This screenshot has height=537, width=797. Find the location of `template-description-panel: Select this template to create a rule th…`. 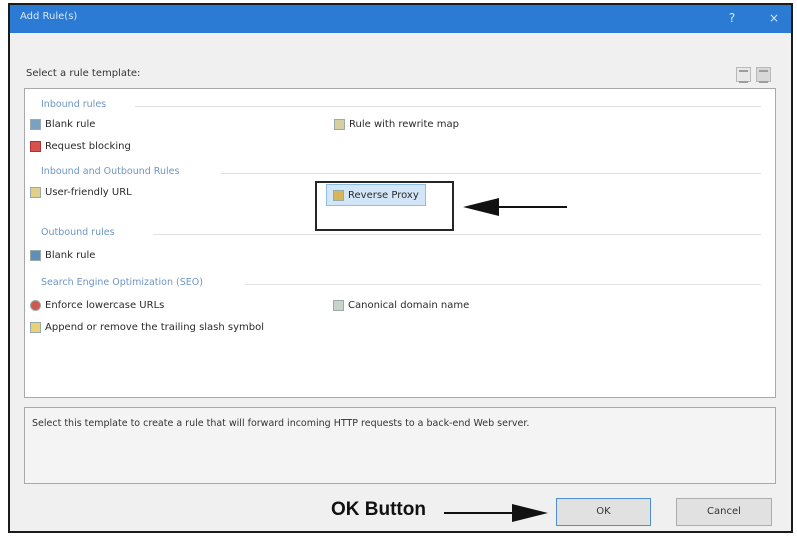

template-description-panel: Select this template to create a rule th… is located at coordinates (400, 445).